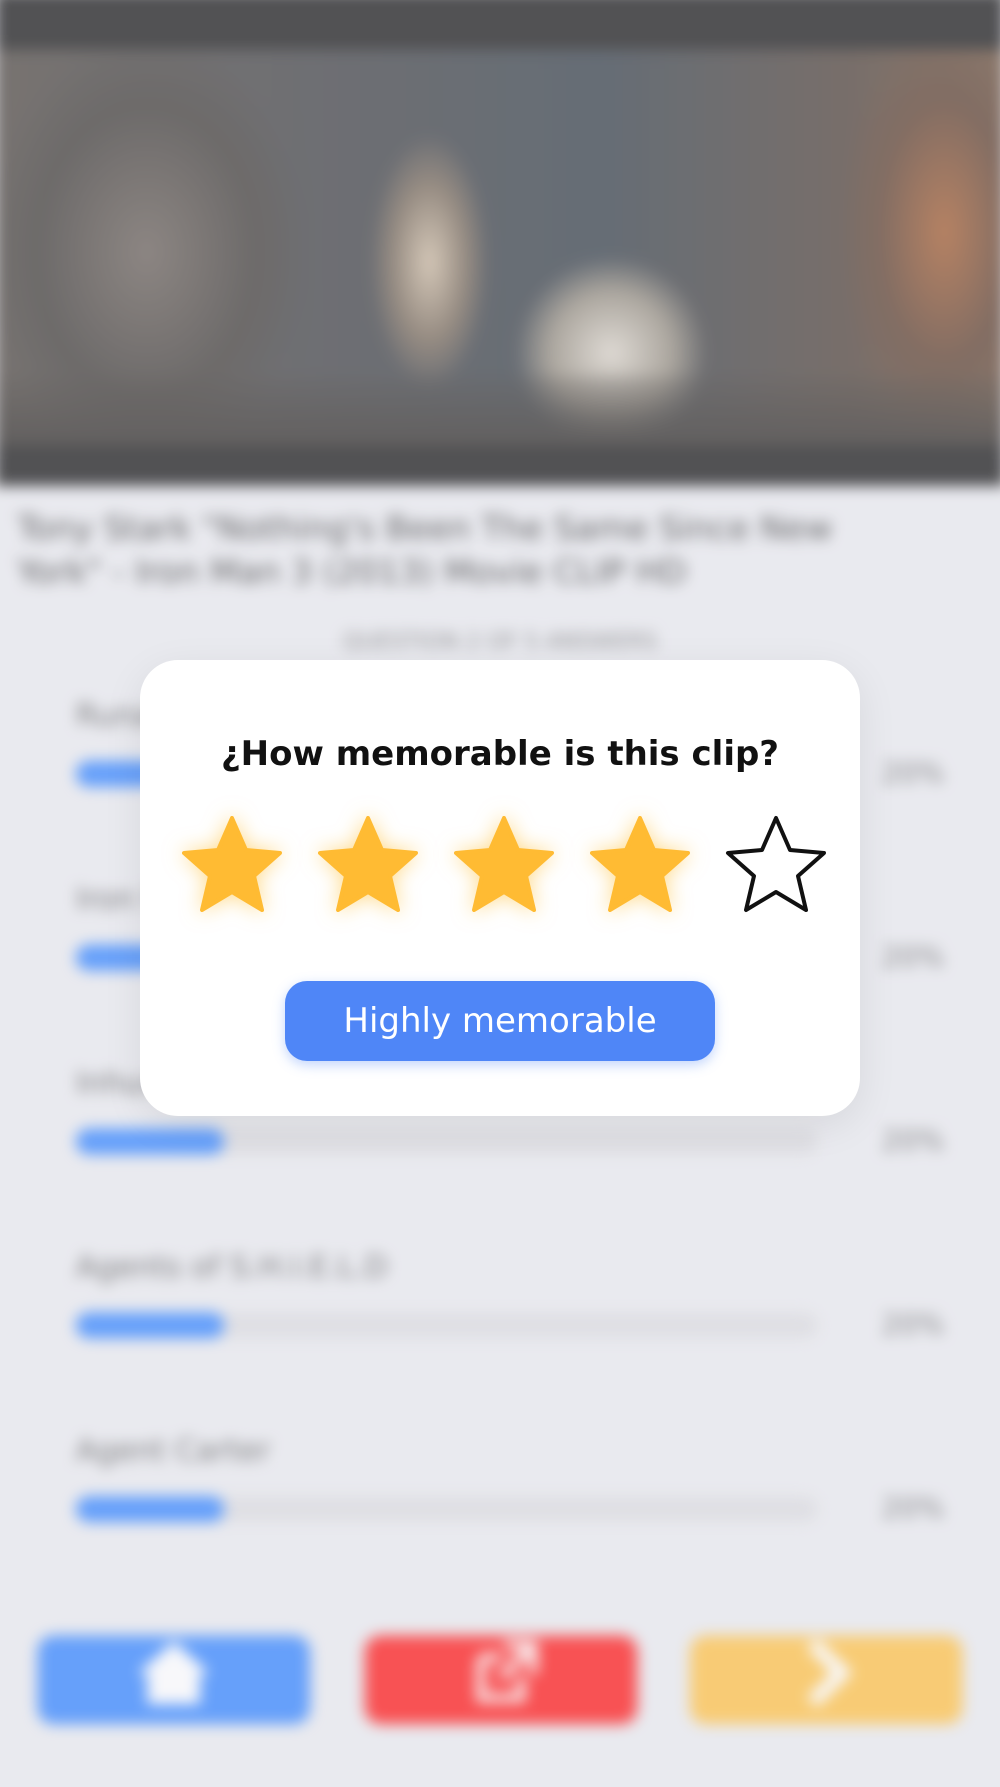  I want to click on star-empty-icon, so click(776, 866).